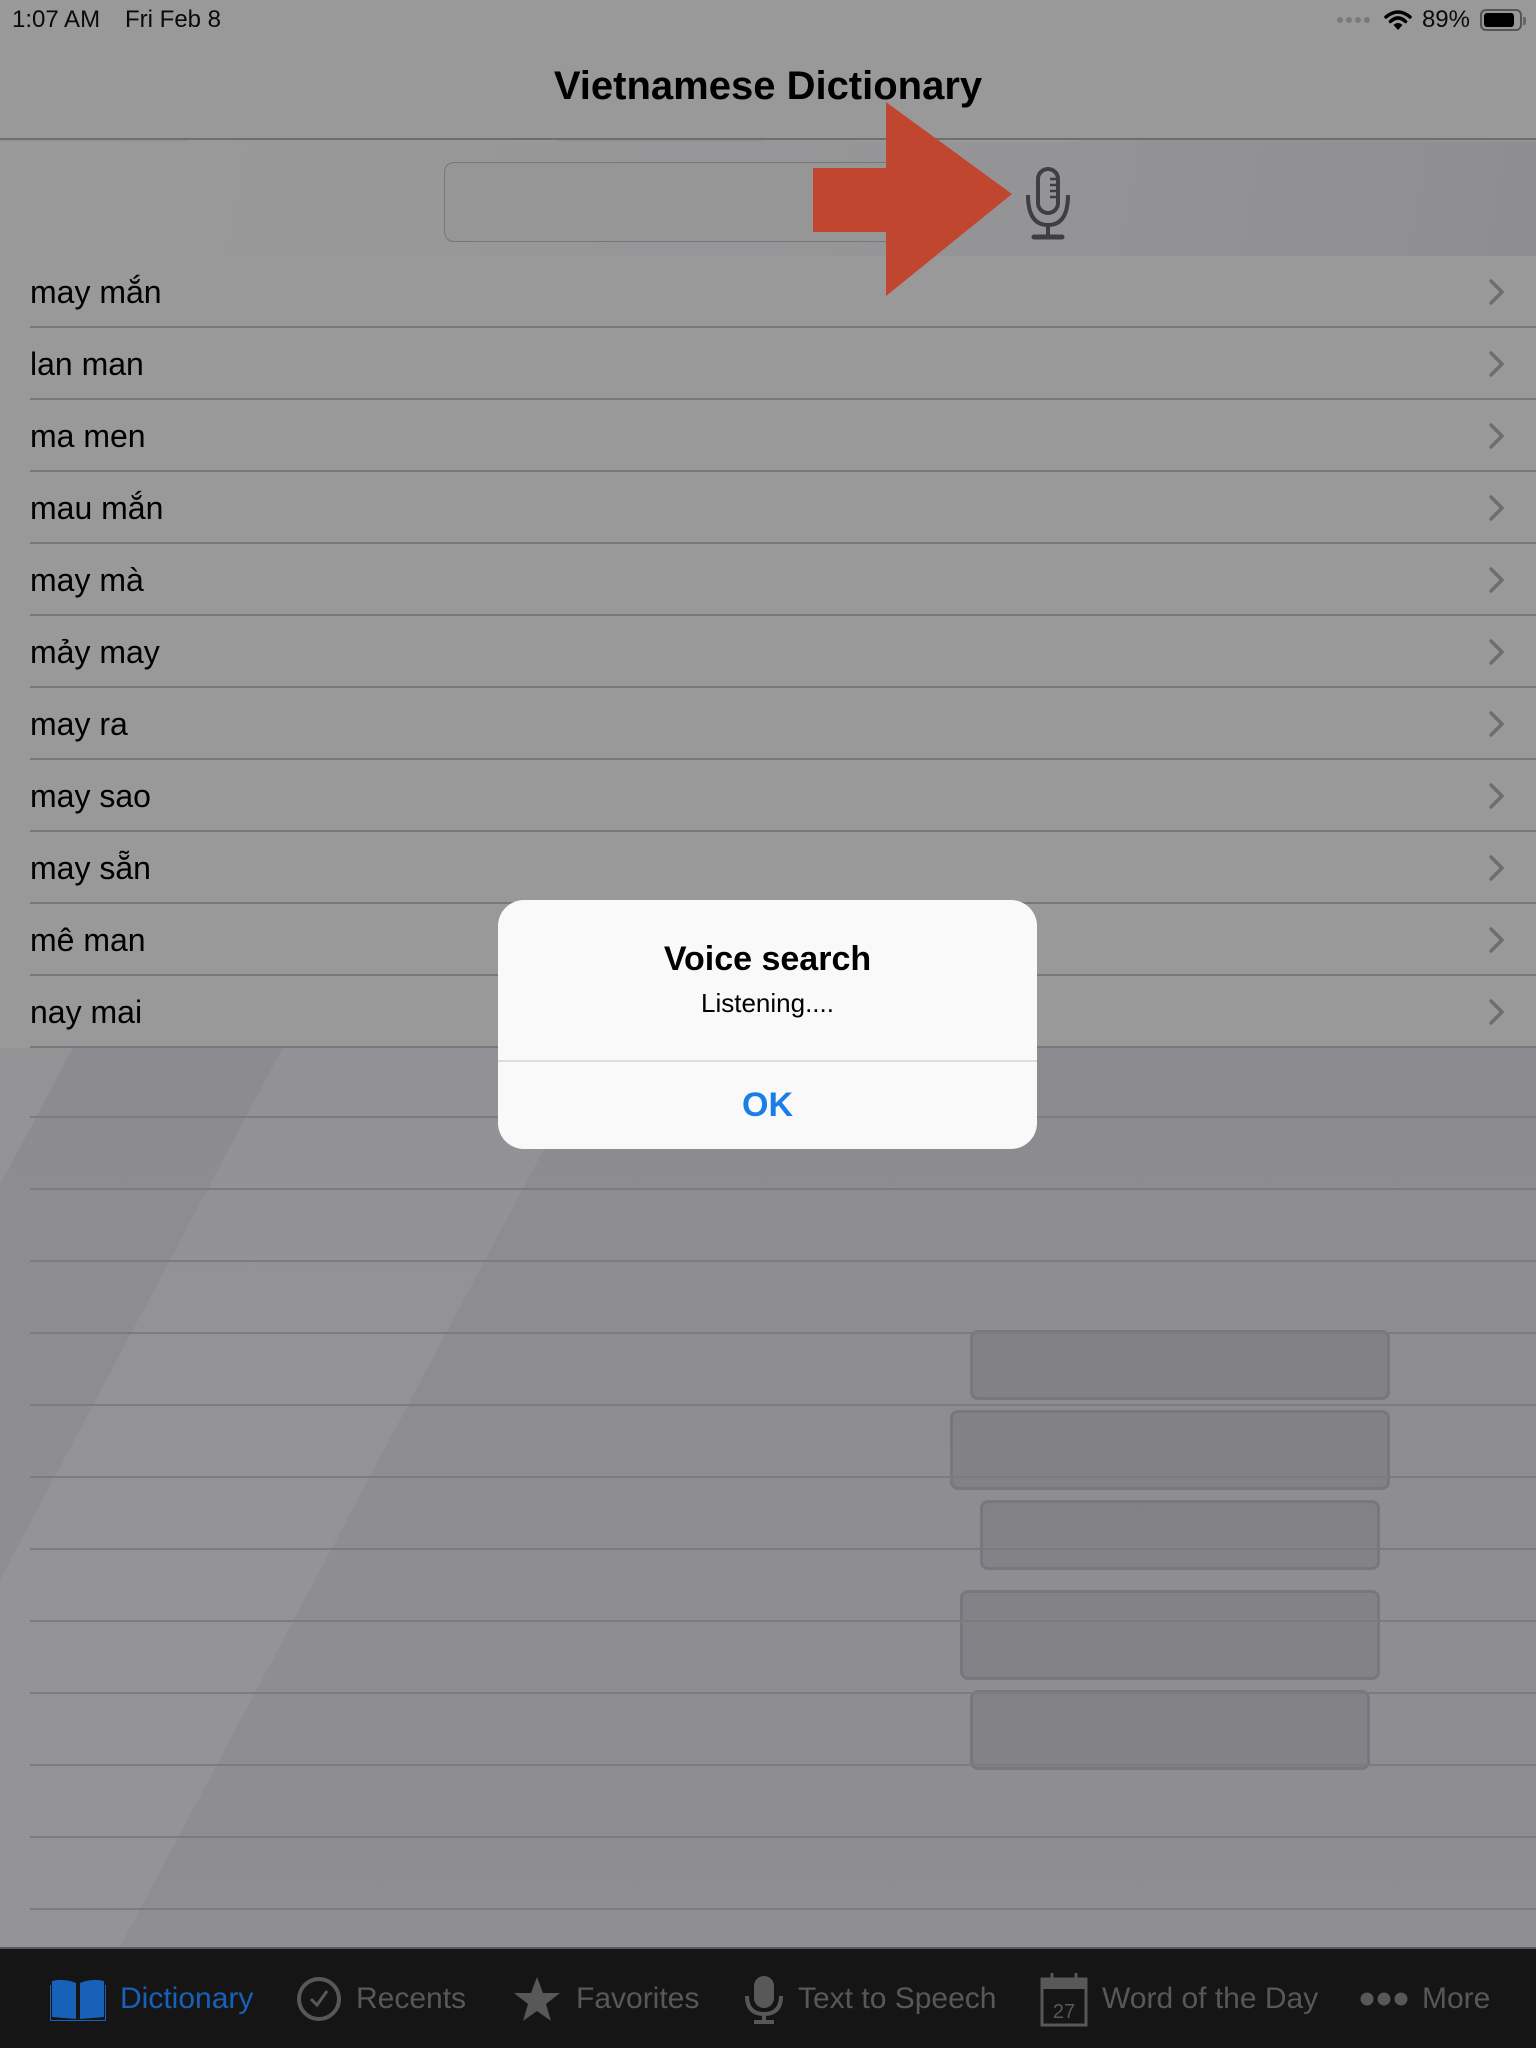 The width and height of the screenshot is (1536, 2048). Describe the element at coordinates (1353, 20) in the screenshot. I see `cellular-dots-icon` at that location.